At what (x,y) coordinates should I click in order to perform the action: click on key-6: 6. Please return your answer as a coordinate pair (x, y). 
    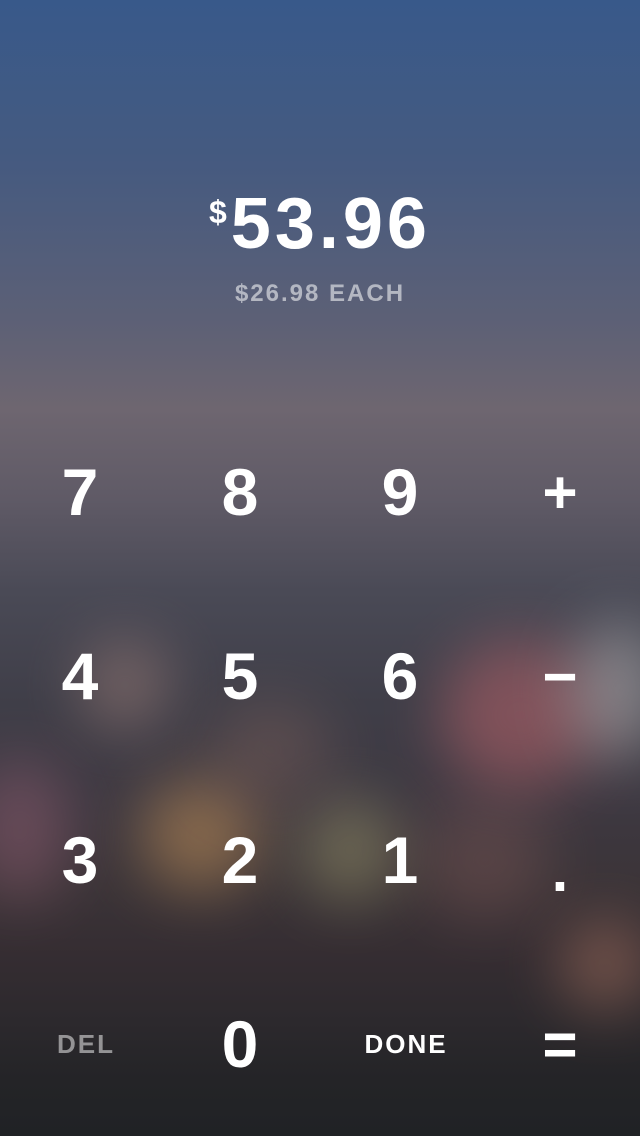
    Looking at the image, I should click on (400, 676).